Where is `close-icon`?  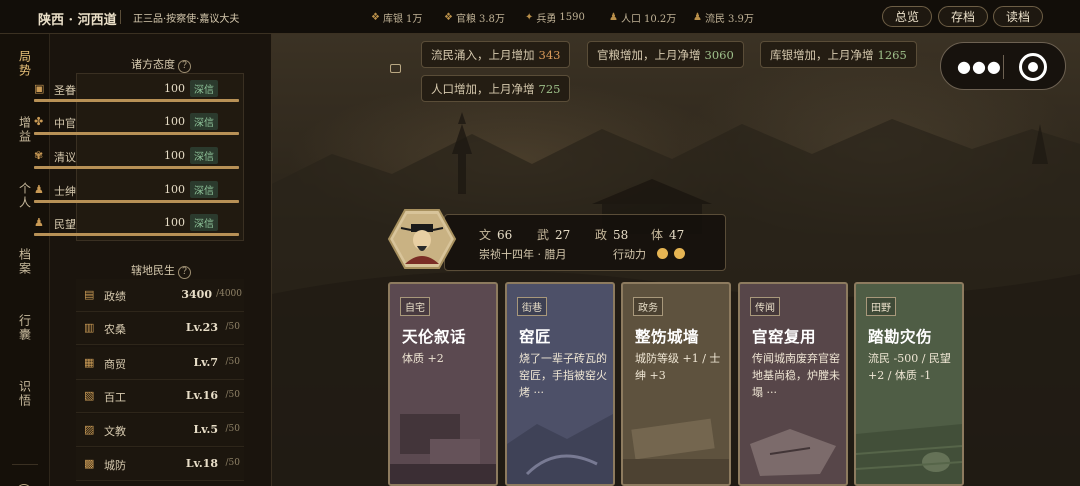 close-icon is located at coordinates (1033, 67).